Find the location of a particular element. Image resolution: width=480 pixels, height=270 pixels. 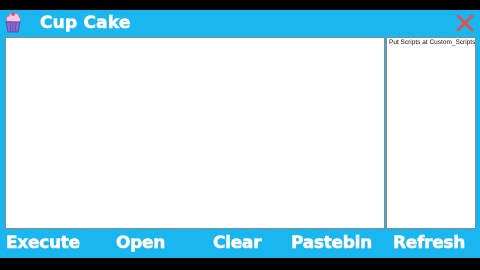

script-list: Put Scripts at Custom_Scripts folder is located at coordinates (431, 133).